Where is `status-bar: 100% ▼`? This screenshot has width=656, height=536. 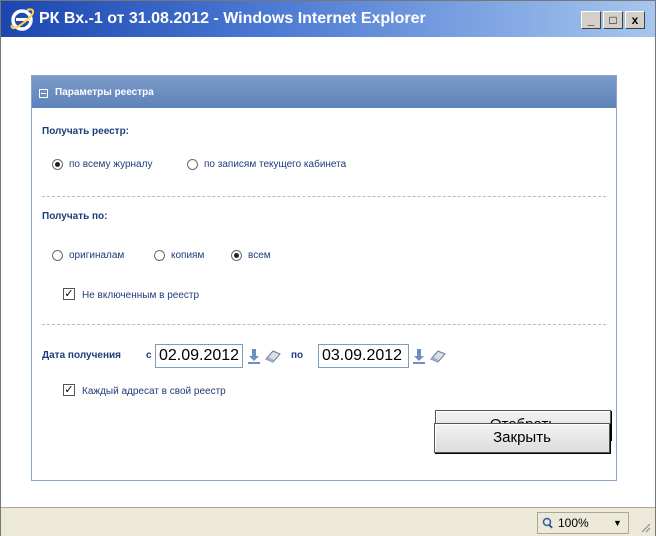
status-bar: 100% ▼ is located at coordinates (328, 521).